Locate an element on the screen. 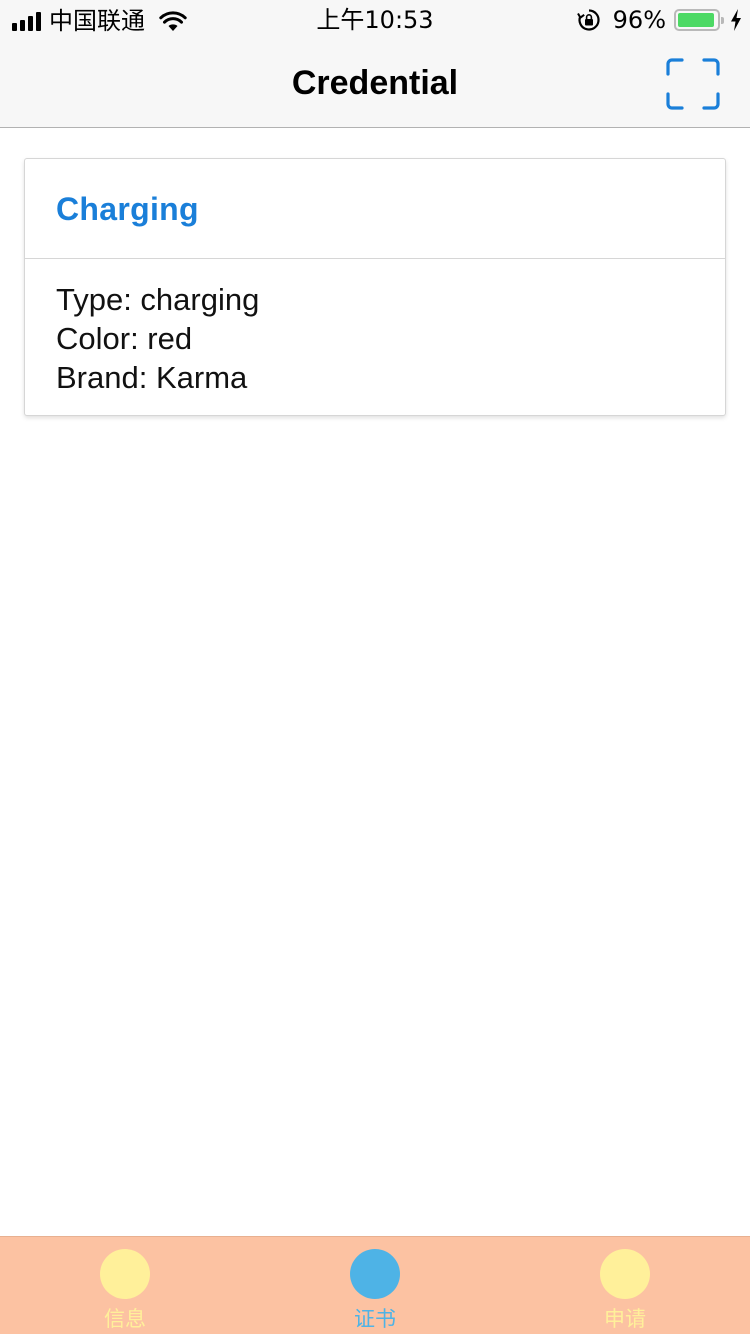  tab-certificate-label: 证书 is located at coordinates (375, 1319).